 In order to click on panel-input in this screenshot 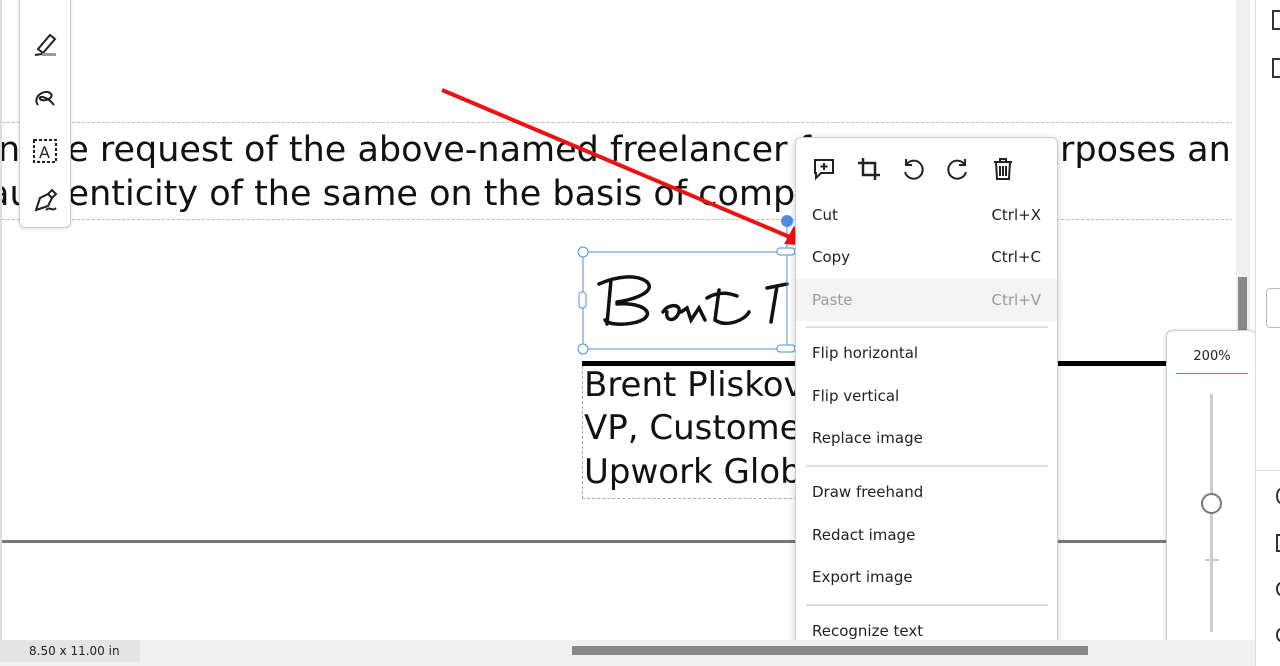, I will do `click(1273, 308)`.